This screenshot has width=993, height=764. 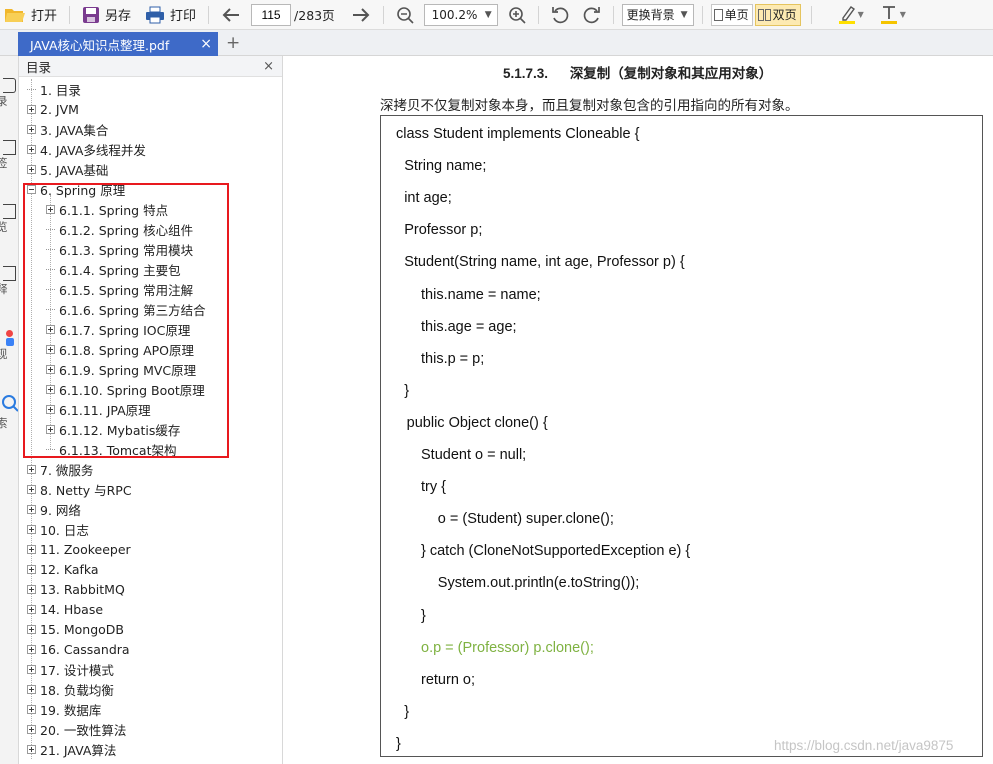 I want to click on sidebar-item-apps: 现, so click(x=9, y=346).